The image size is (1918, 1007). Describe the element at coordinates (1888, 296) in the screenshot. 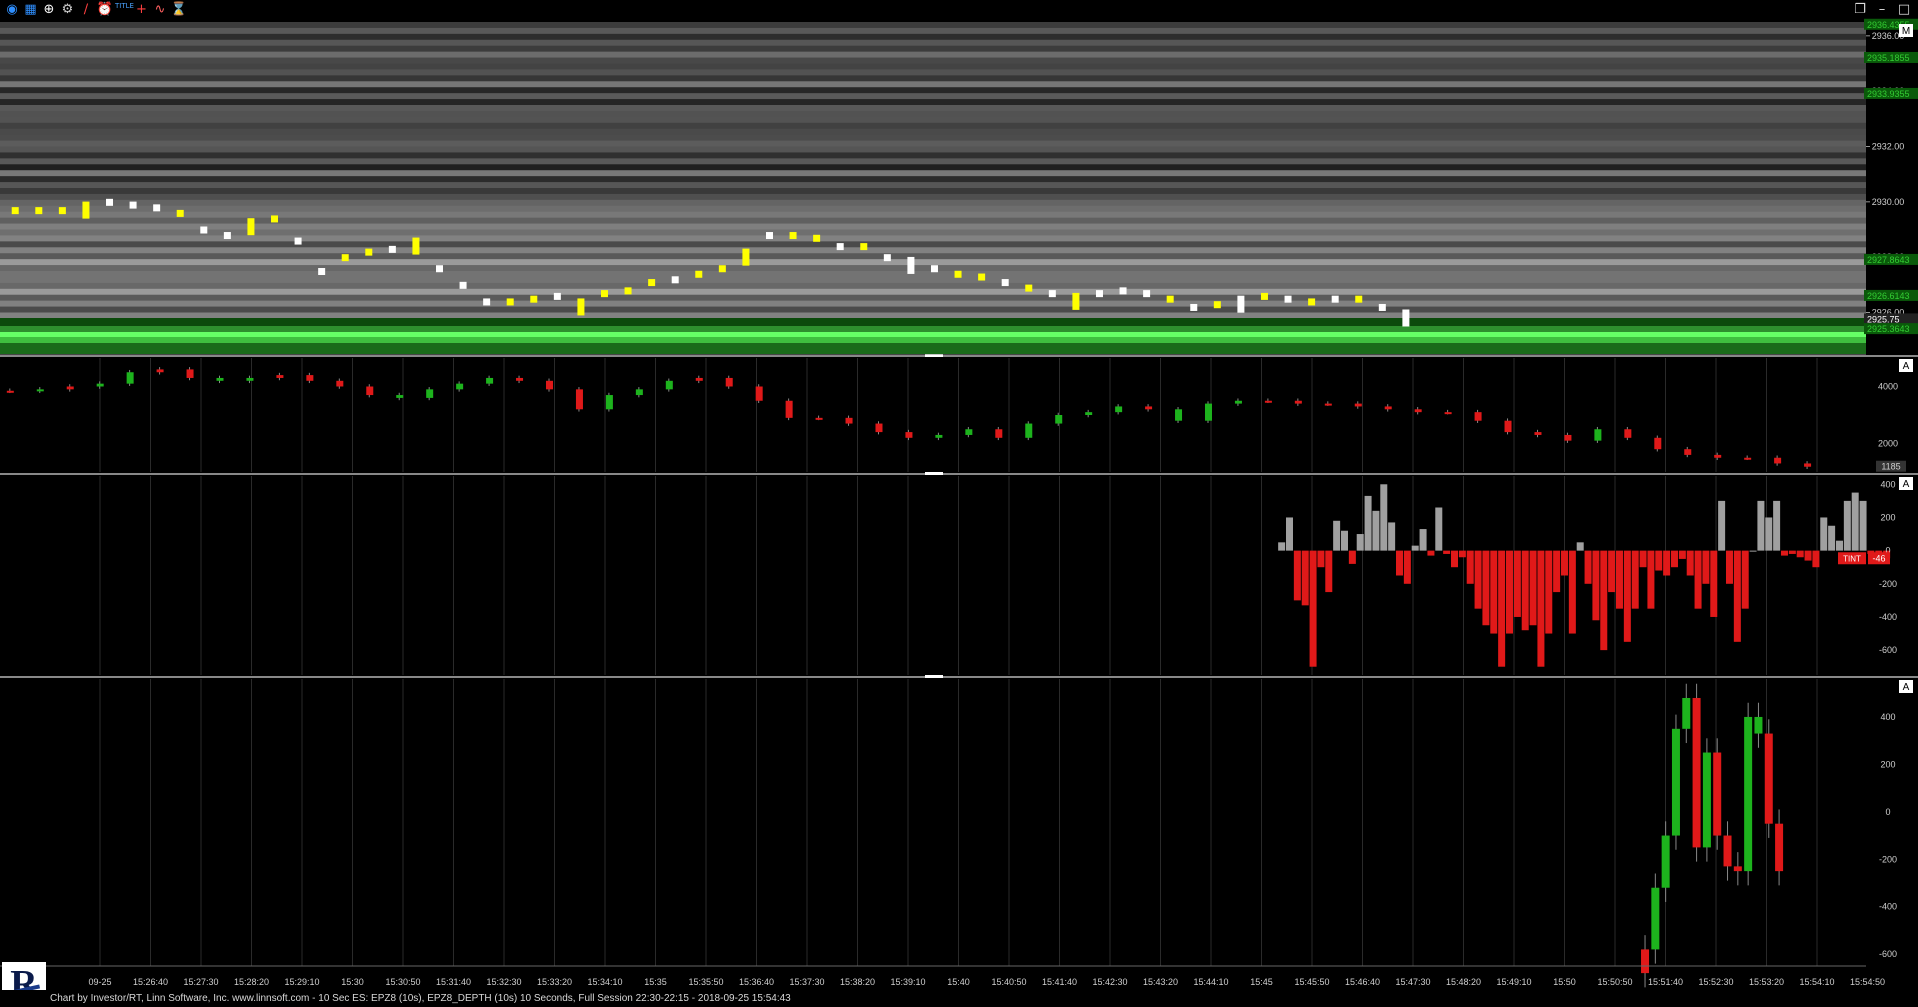

I see `price-level-label: 2926.6143` at that location.